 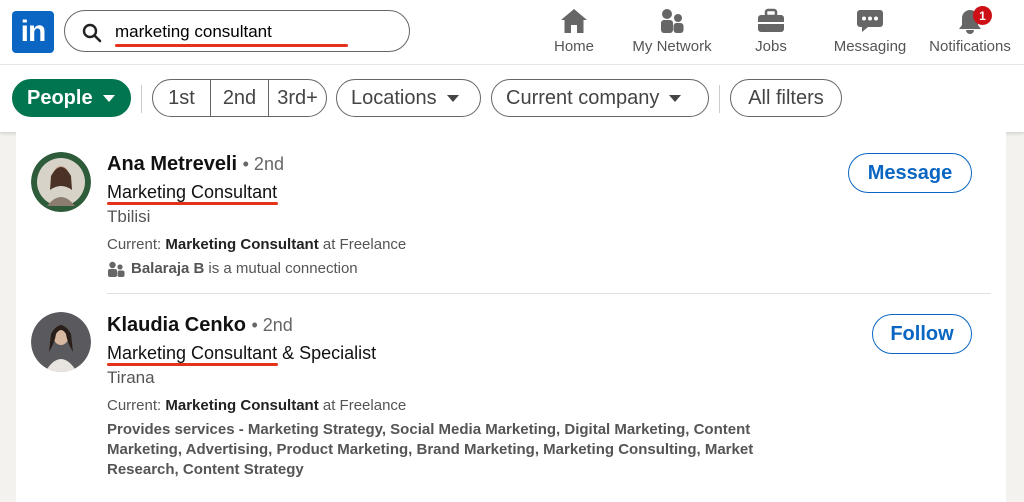 I want to click on nav-my-network-label: My Network, so click(x=672, y=46).